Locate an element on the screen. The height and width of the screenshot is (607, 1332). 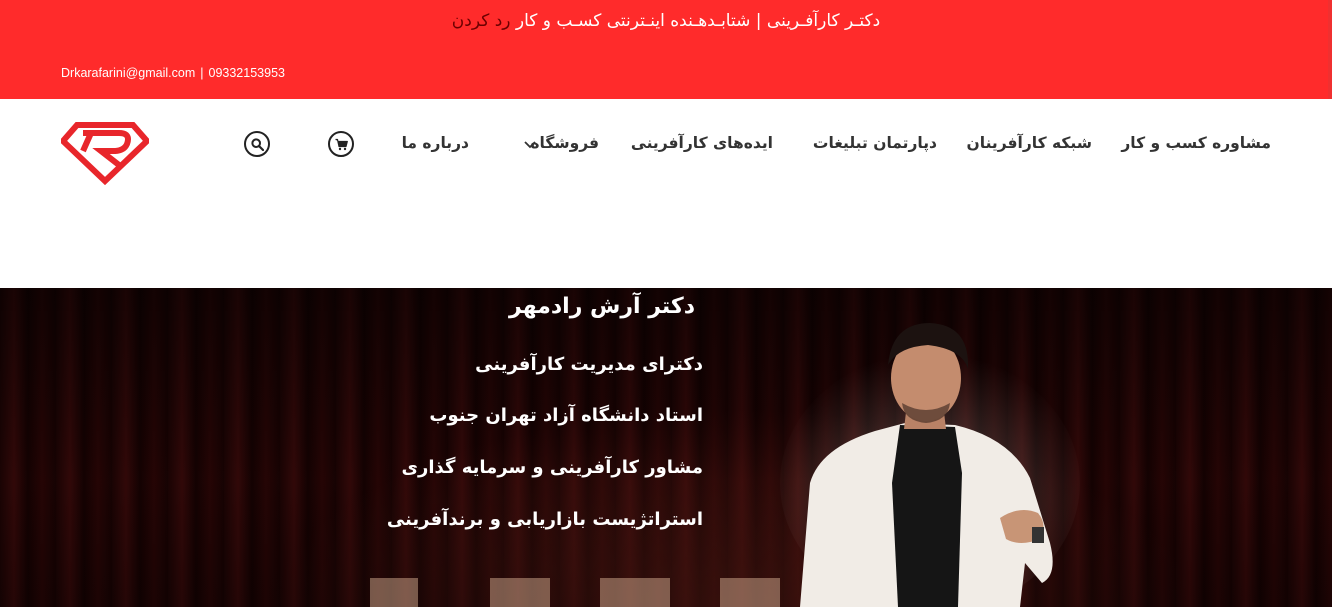
stage-lights is located at coordinates (580, 592).